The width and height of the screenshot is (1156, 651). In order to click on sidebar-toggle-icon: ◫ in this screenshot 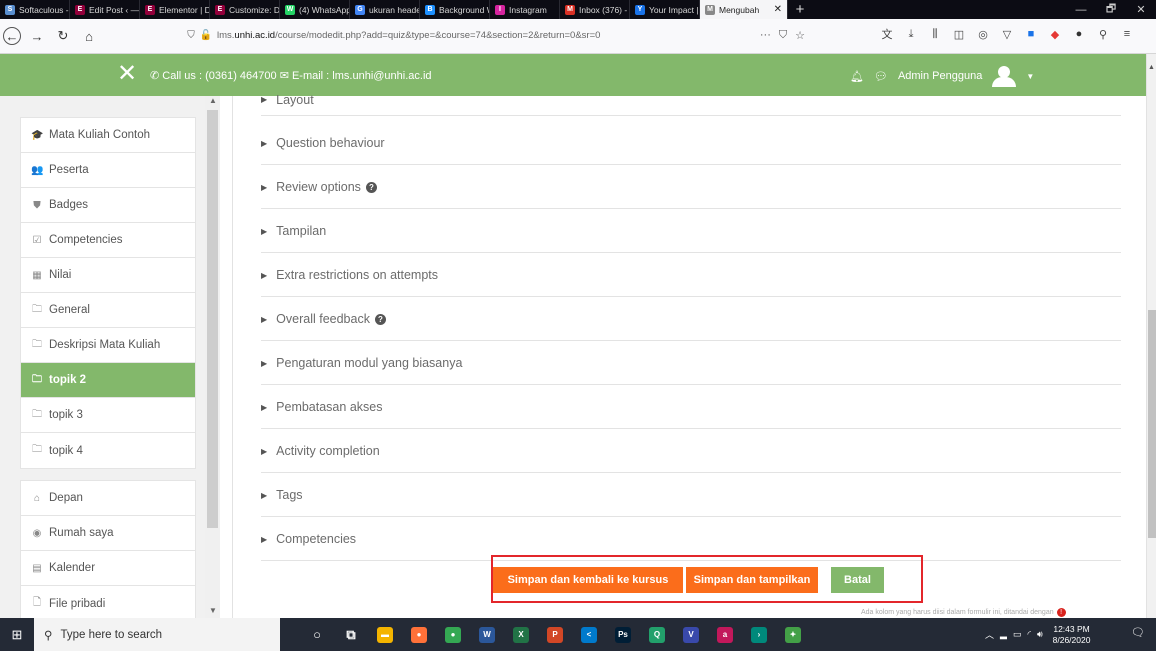, I will do `click(959, 34)`.